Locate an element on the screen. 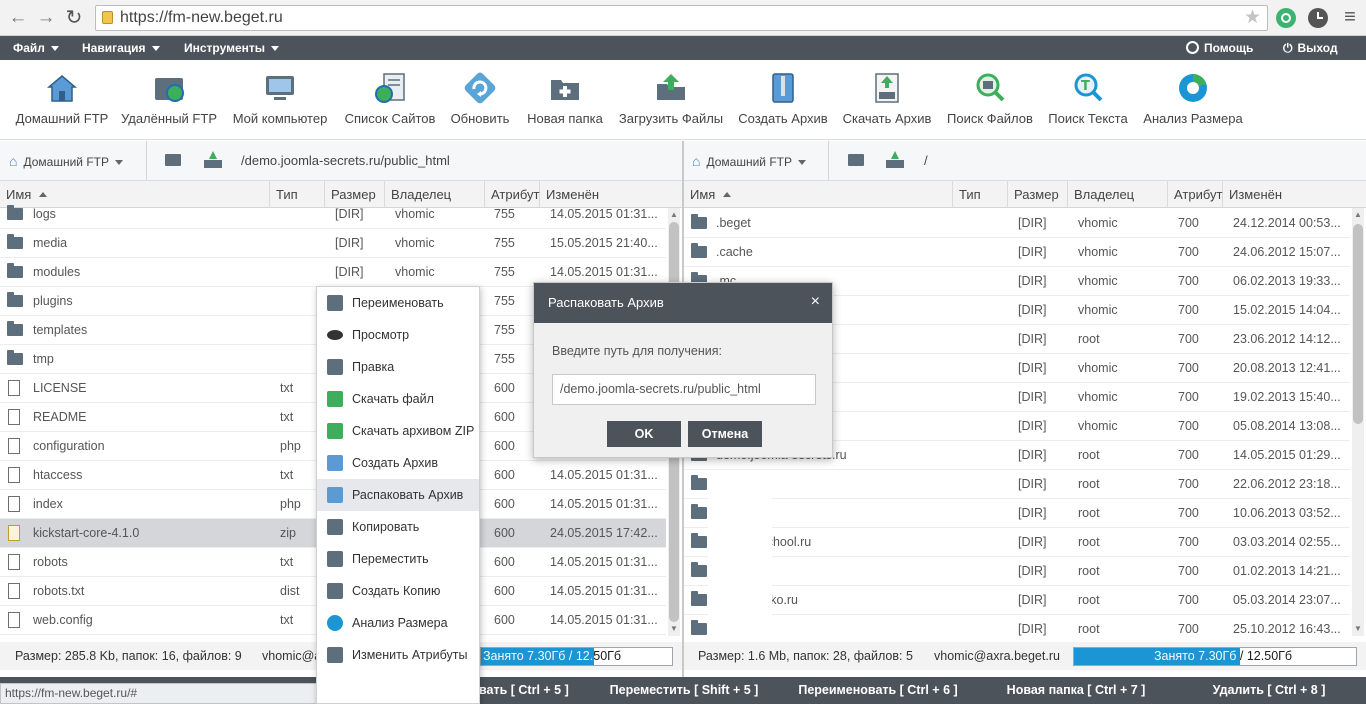  usage-text: Занято 7.30Гб / 12.50Гб is located at coordinates (577, 656).